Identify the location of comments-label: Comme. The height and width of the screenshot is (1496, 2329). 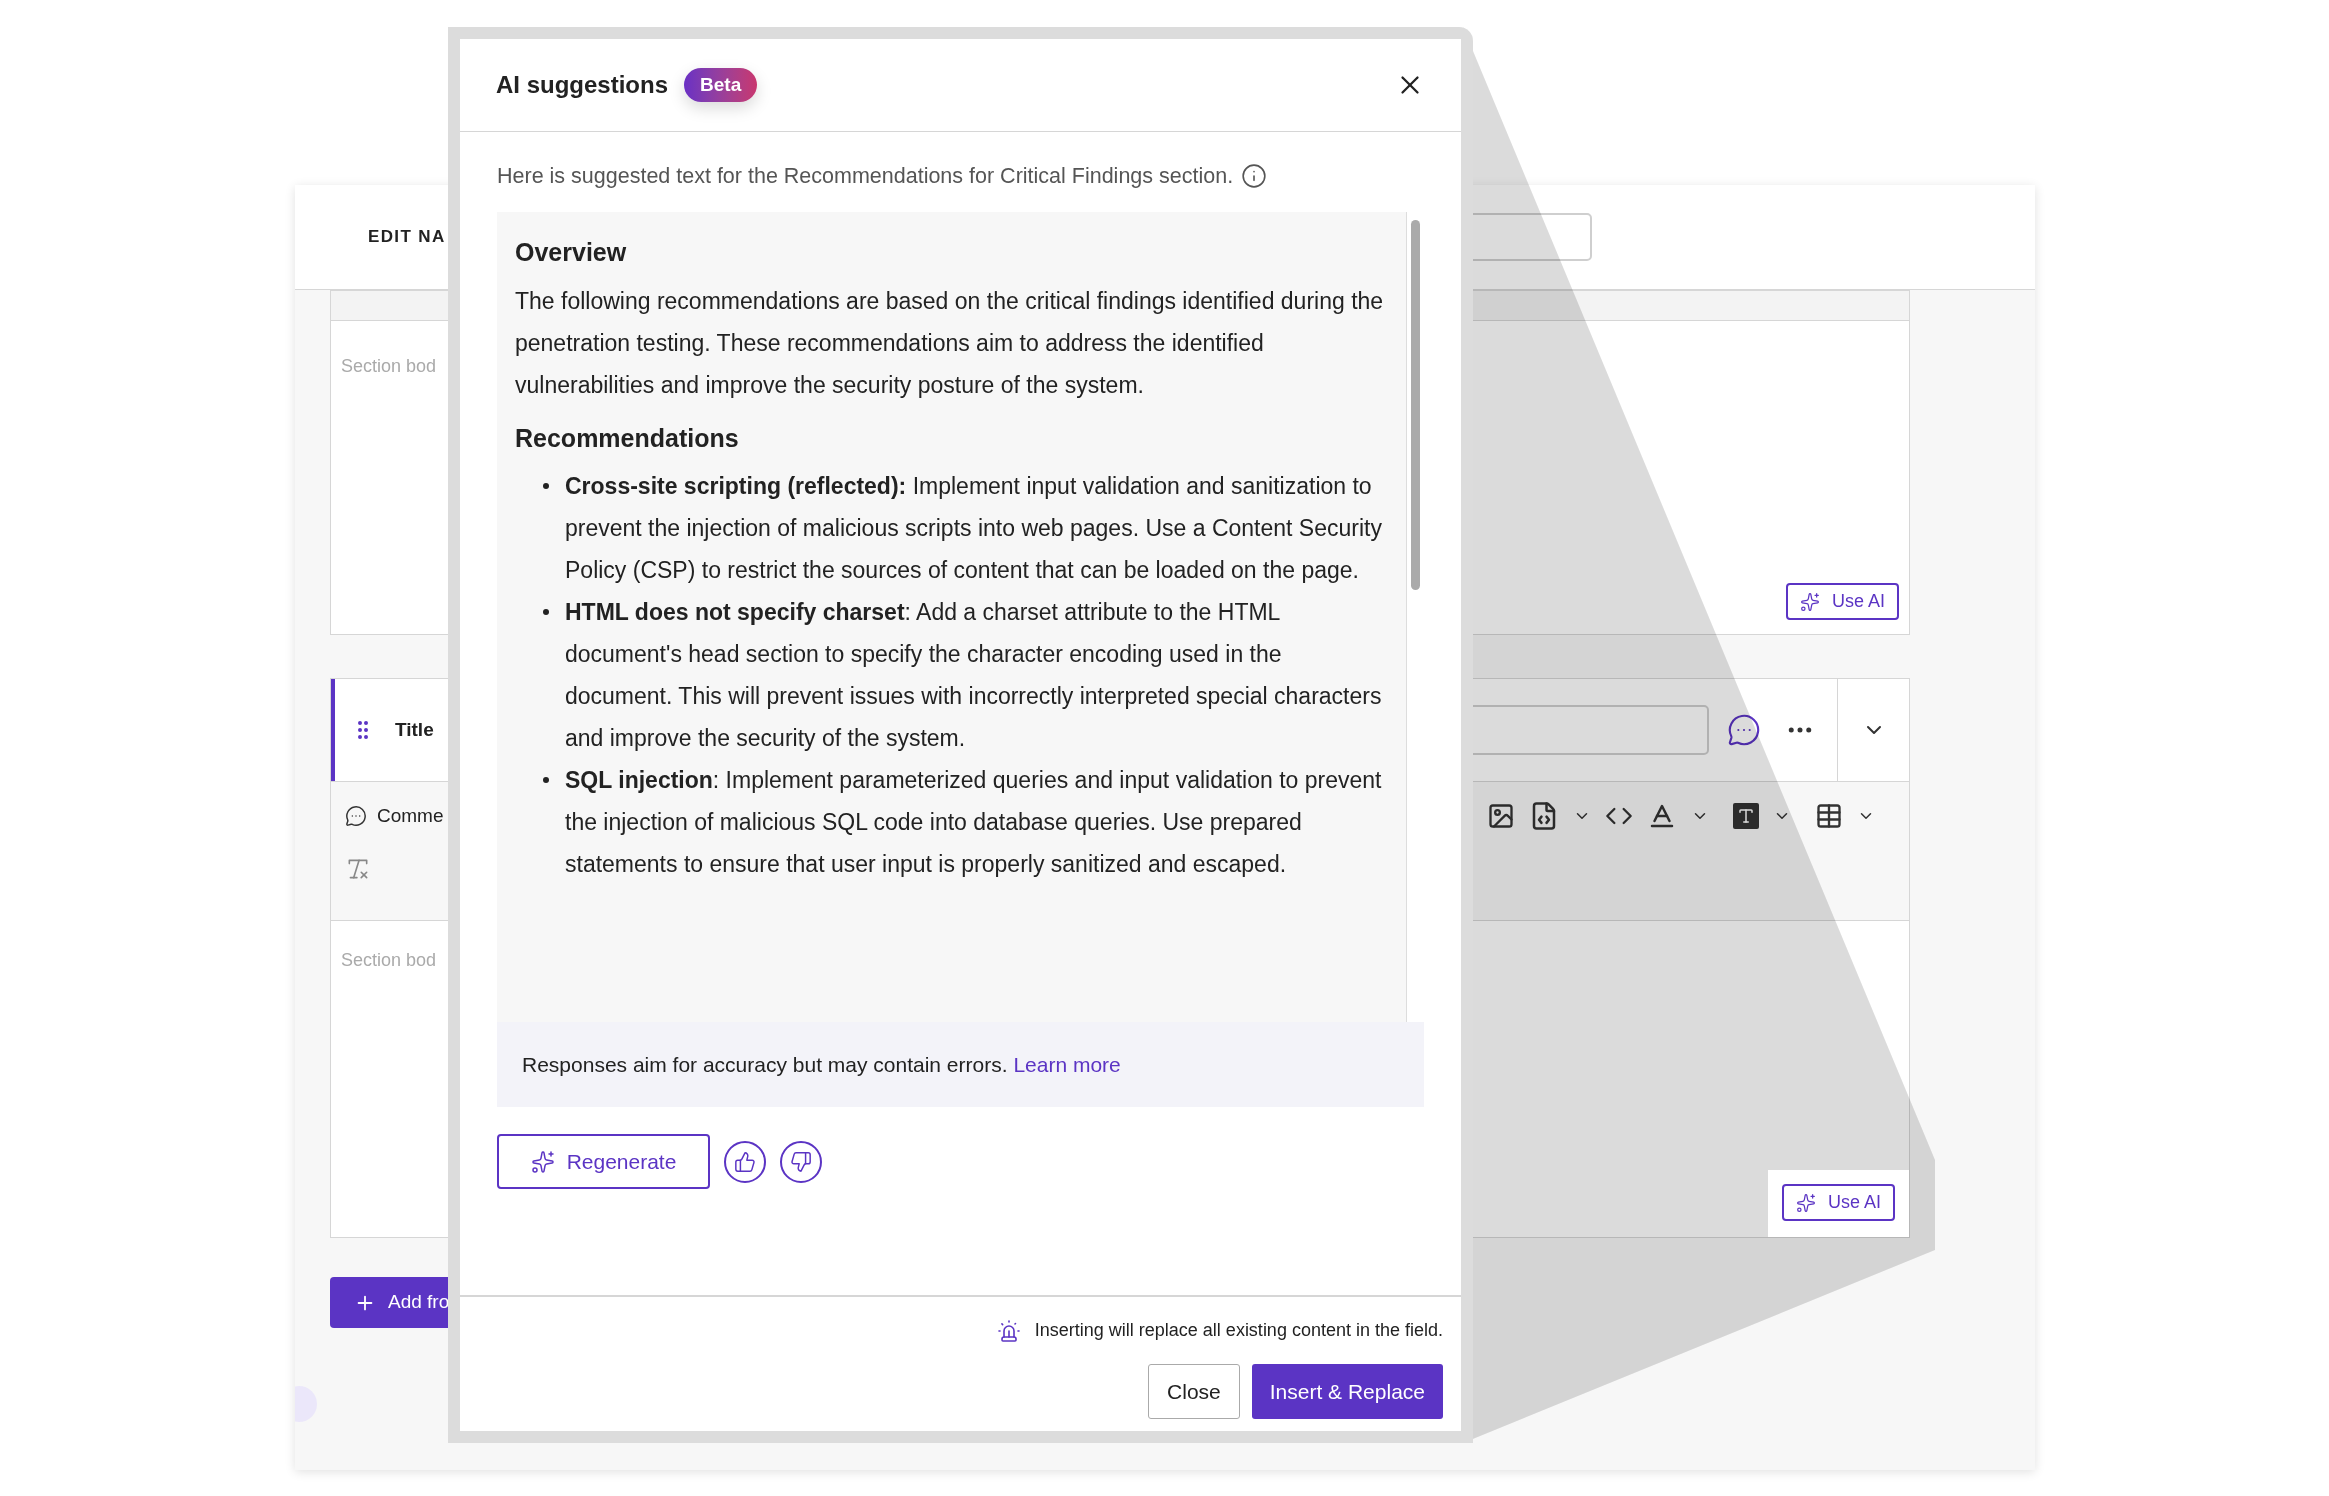
(410, 816).